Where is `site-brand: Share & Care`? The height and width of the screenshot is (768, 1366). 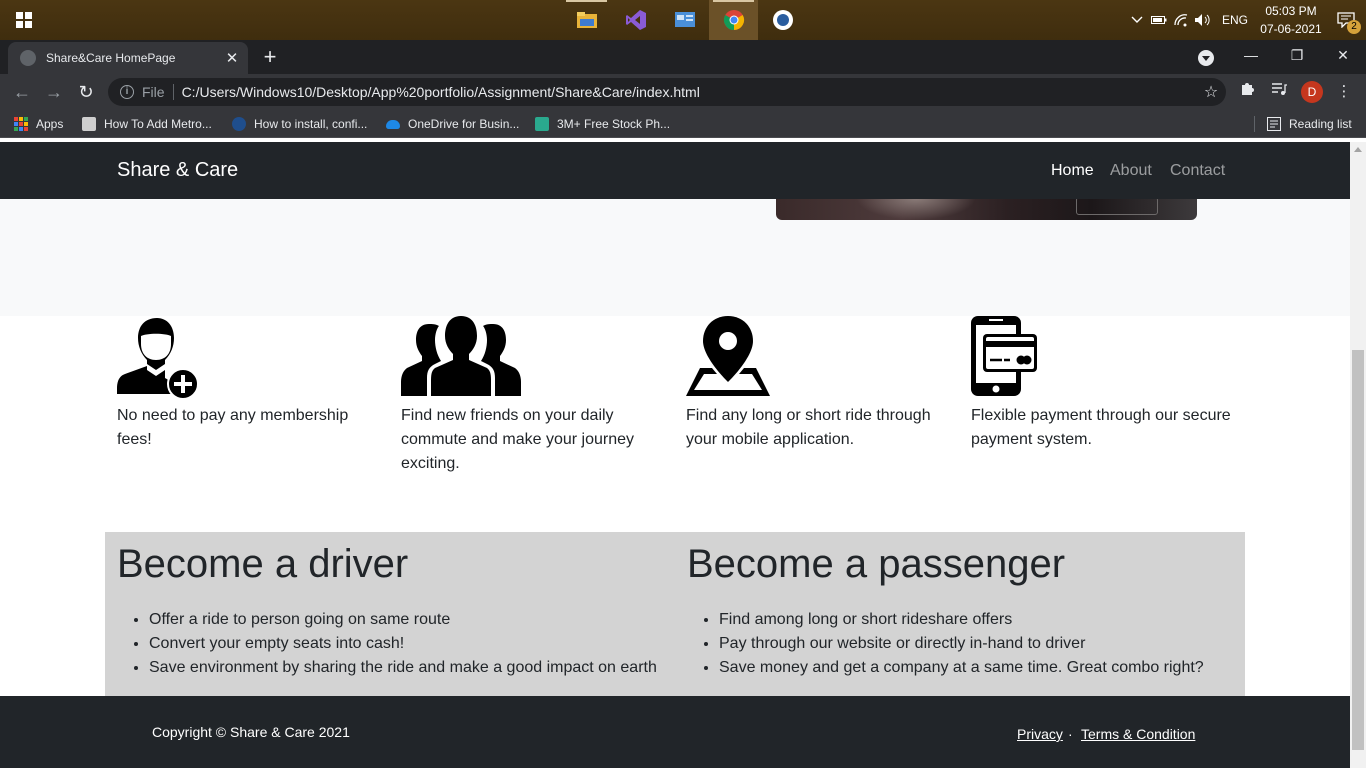 site-brand: Share & Care is located at coordinates (177, 170).